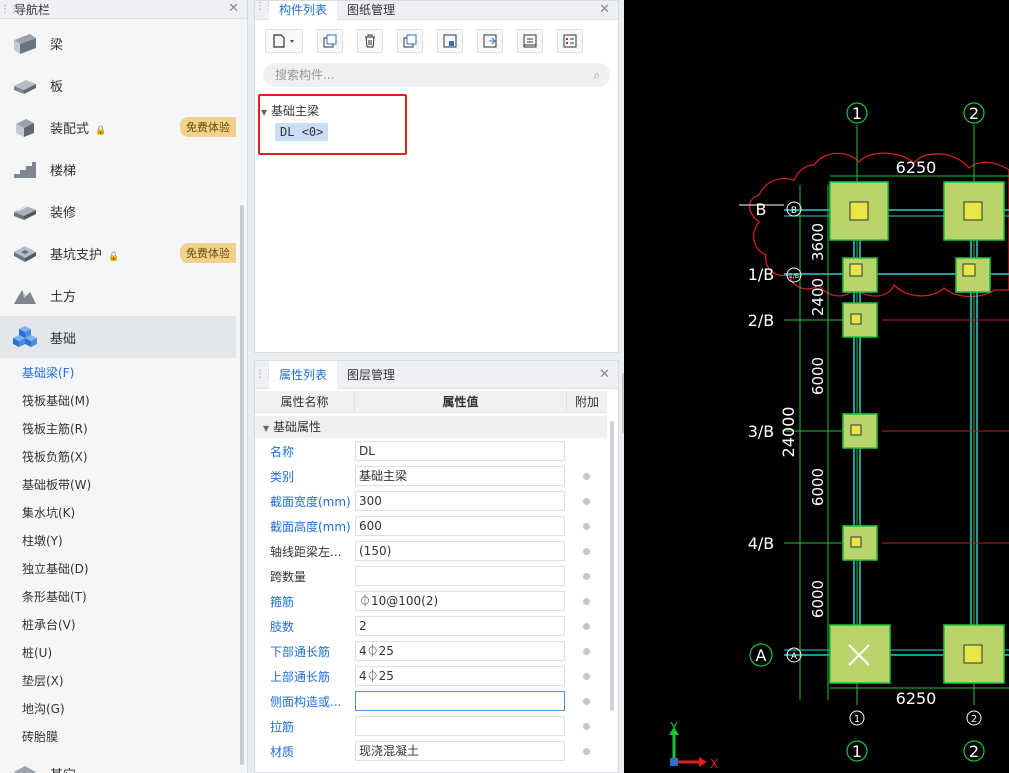 Image resolution: width=1009 pixels, height=773 pixels. I want to click on sub-item-trench: 地沟(G), so click(43, 708).